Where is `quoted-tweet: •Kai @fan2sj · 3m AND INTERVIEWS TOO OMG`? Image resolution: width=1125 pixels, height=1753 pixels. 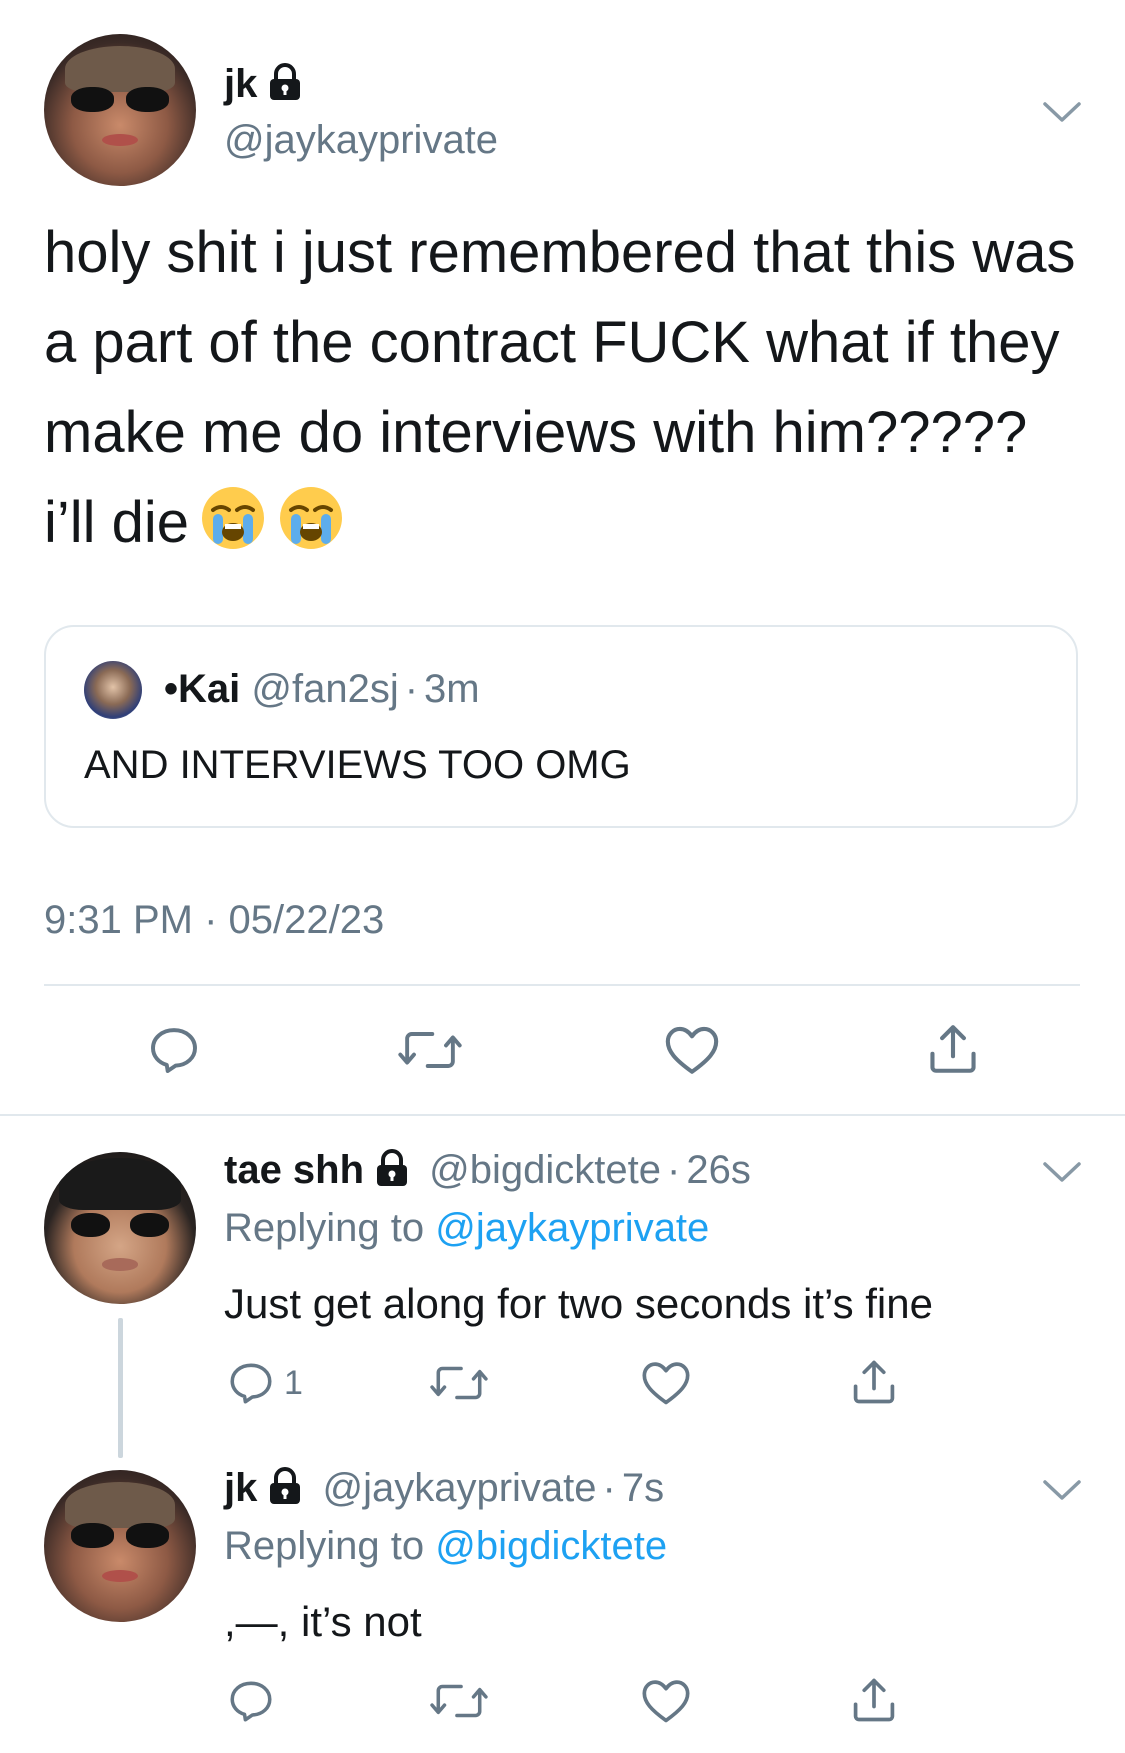
quoted-tweet: •Kai @fan2sj · 3m AND INTERVIEWS TOO OMG is located at coordinates (561, 726).